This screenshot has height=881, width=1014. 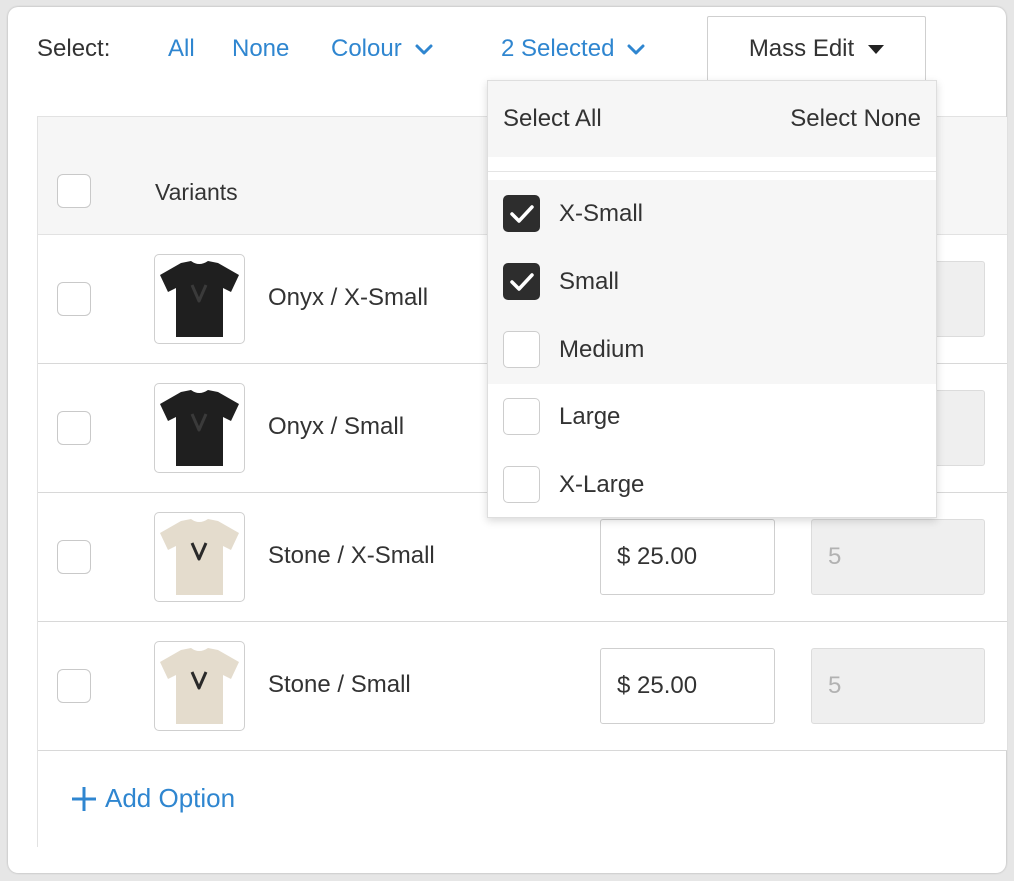 What do you see at coordinates (602, 349) in the screenshot?
I see `option-label: Medium` at bounding box center [602, 349].